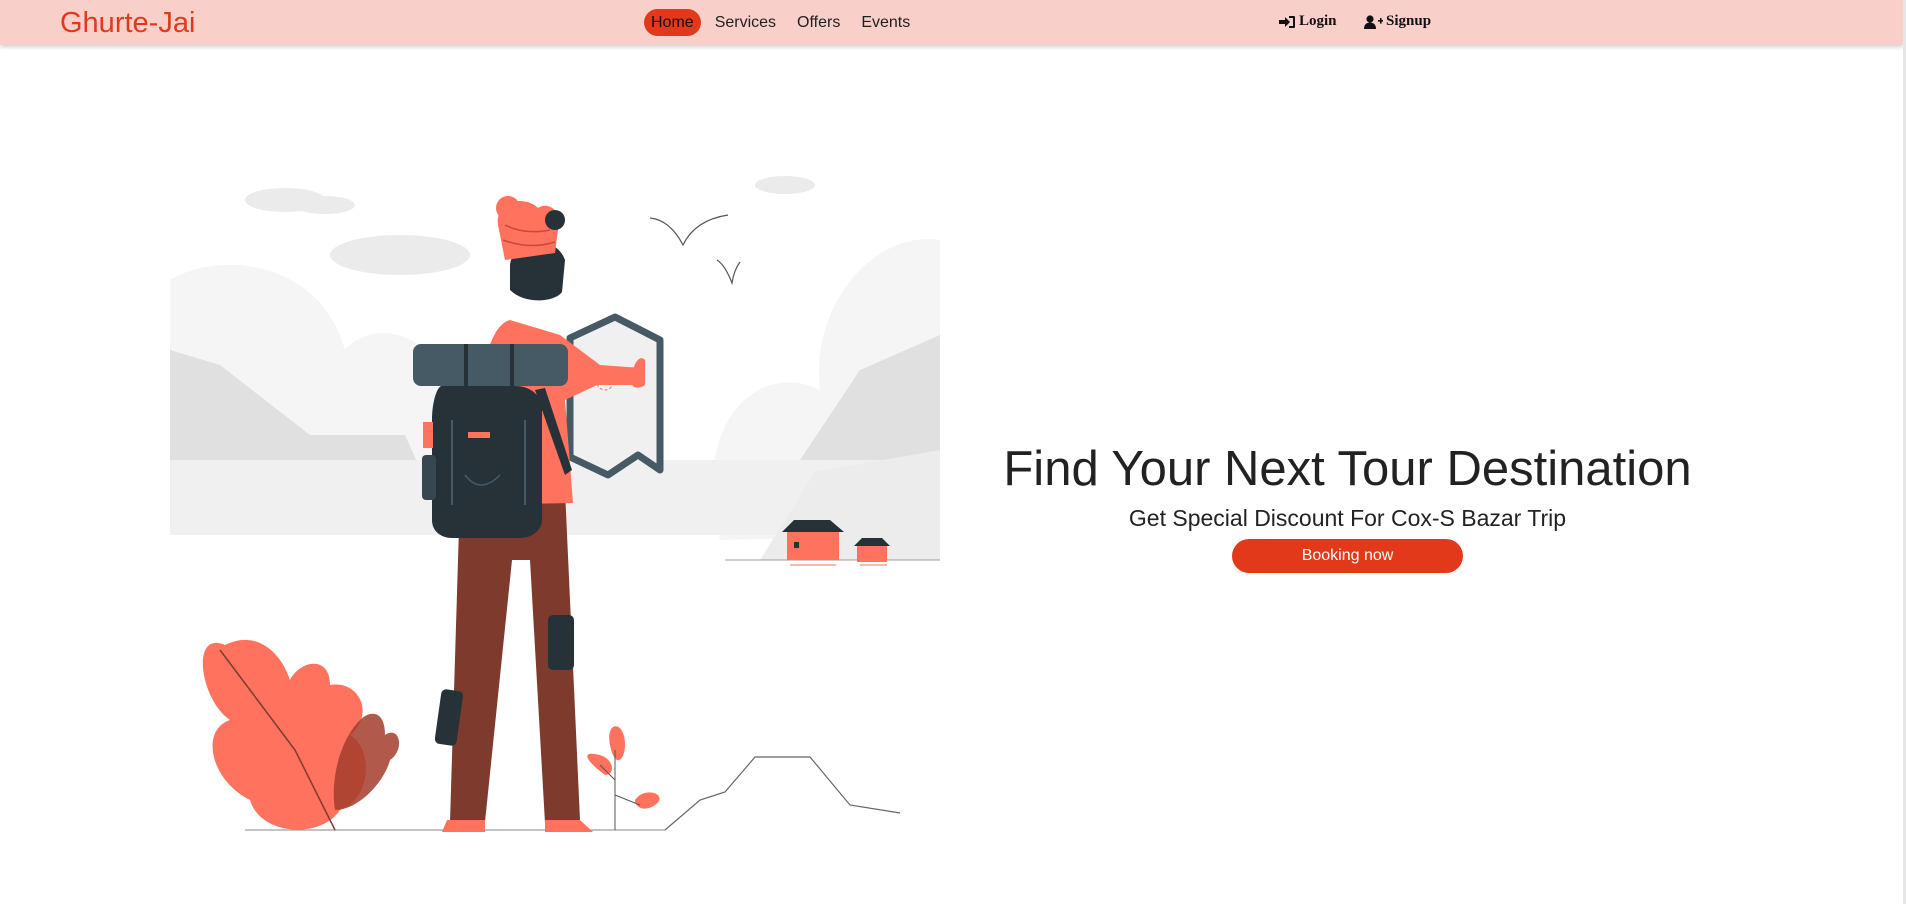 The width and height of the screenshot is (1906, 904). What do you see at coordinates (1409, 21) in the screenshot?
I see `signup-label: Signup` at bounding box center [1409, 21].